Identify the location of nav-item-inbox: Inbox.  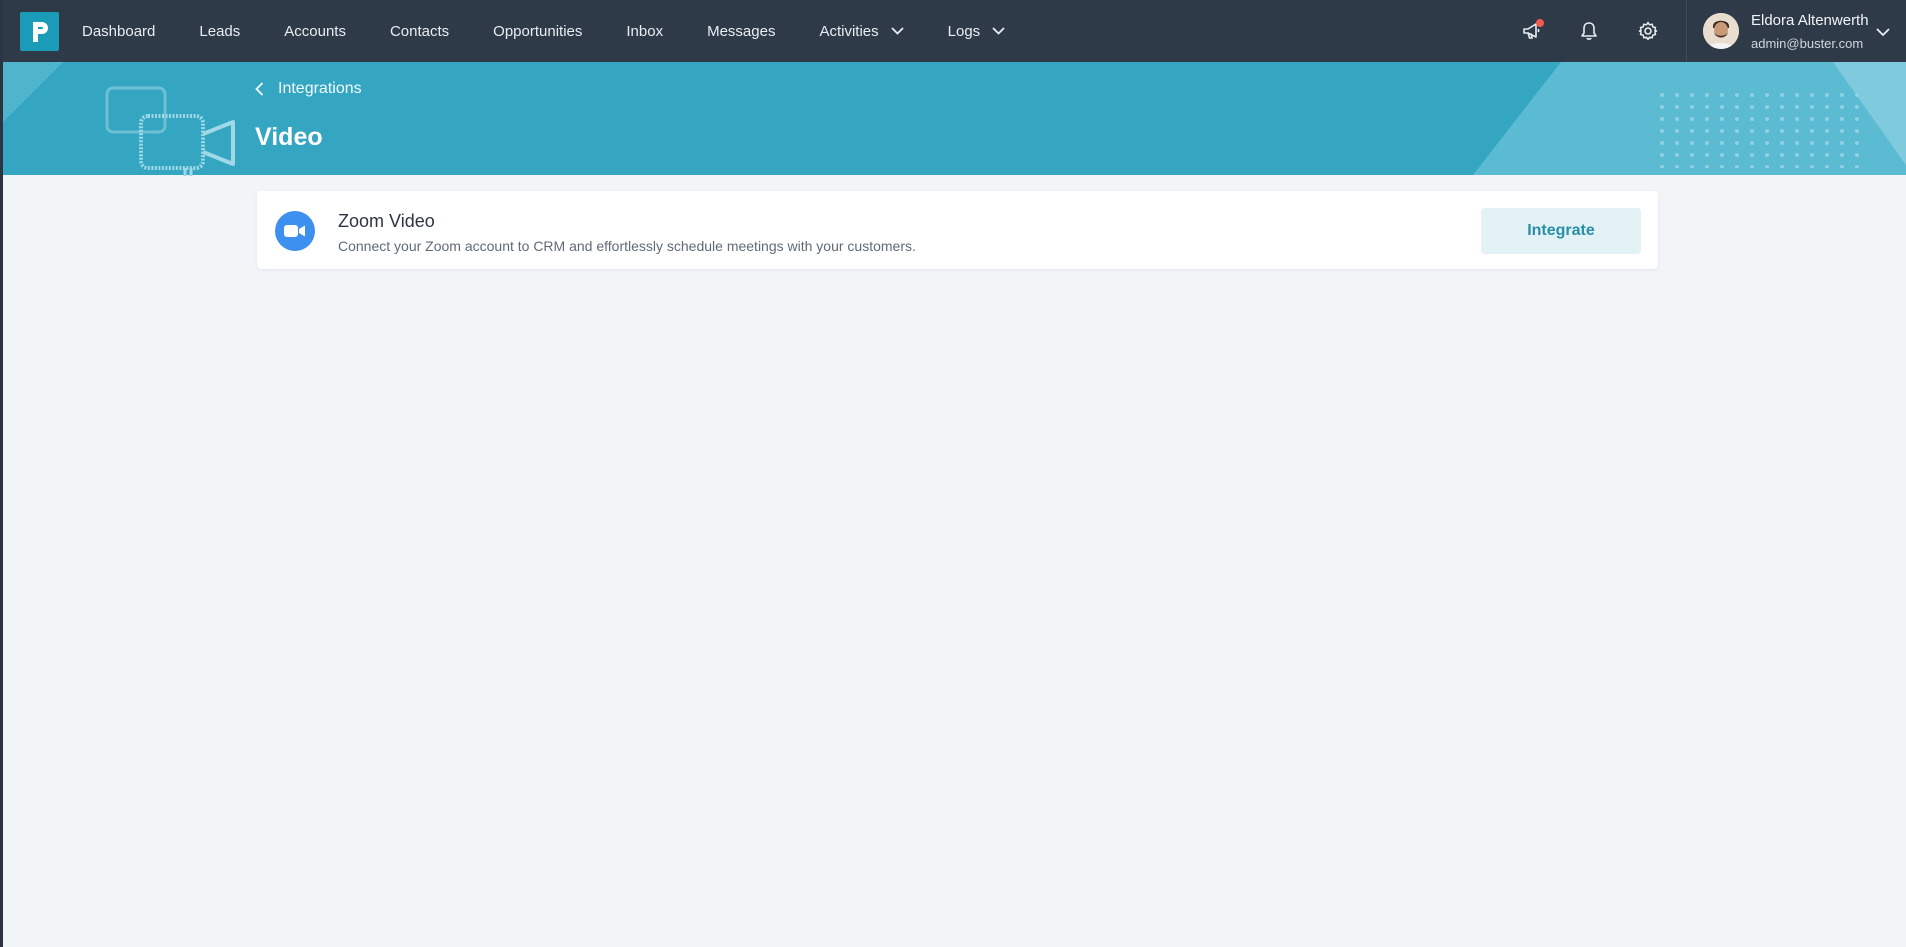
(644, 31).